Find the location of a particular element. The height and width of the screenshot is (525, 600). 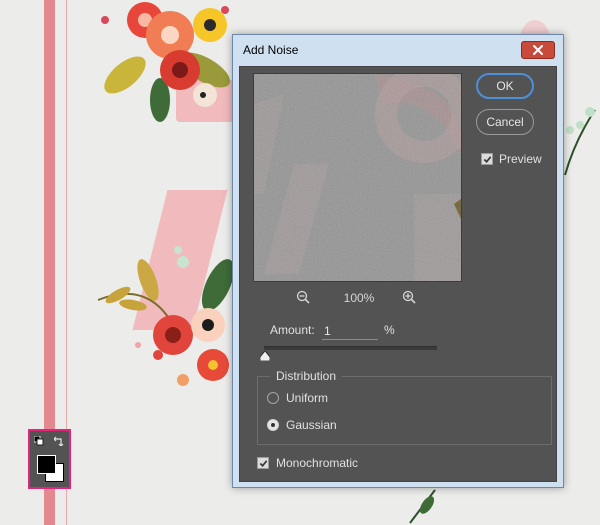

zoom-level: 100% is located at coordinates (359, 298).